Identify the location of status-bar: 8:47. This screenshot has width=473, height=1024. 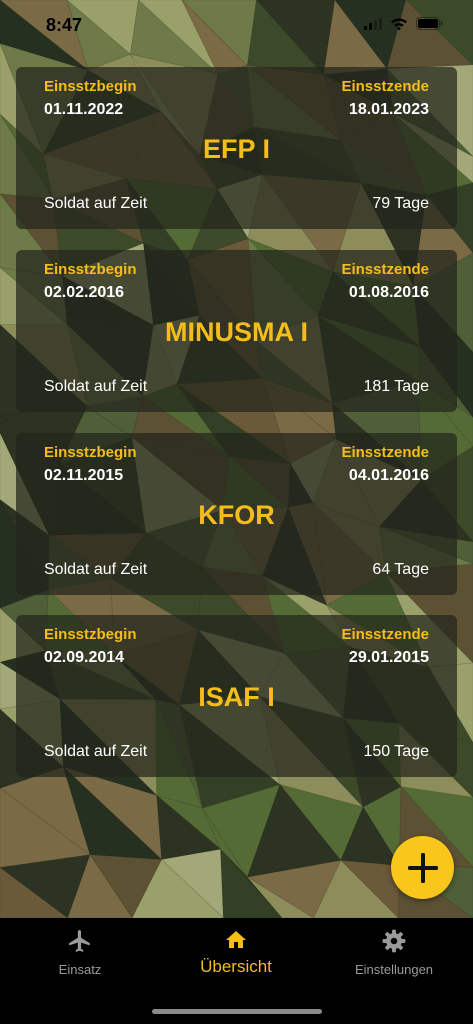
(236, 25).